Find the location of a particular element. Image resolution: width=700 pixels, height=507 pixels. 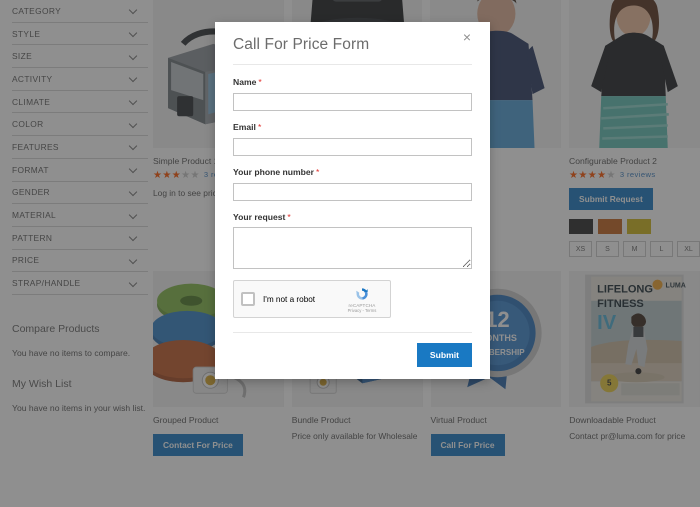

modal-header: Call For Price Form × is located at coordinates (352, 43).